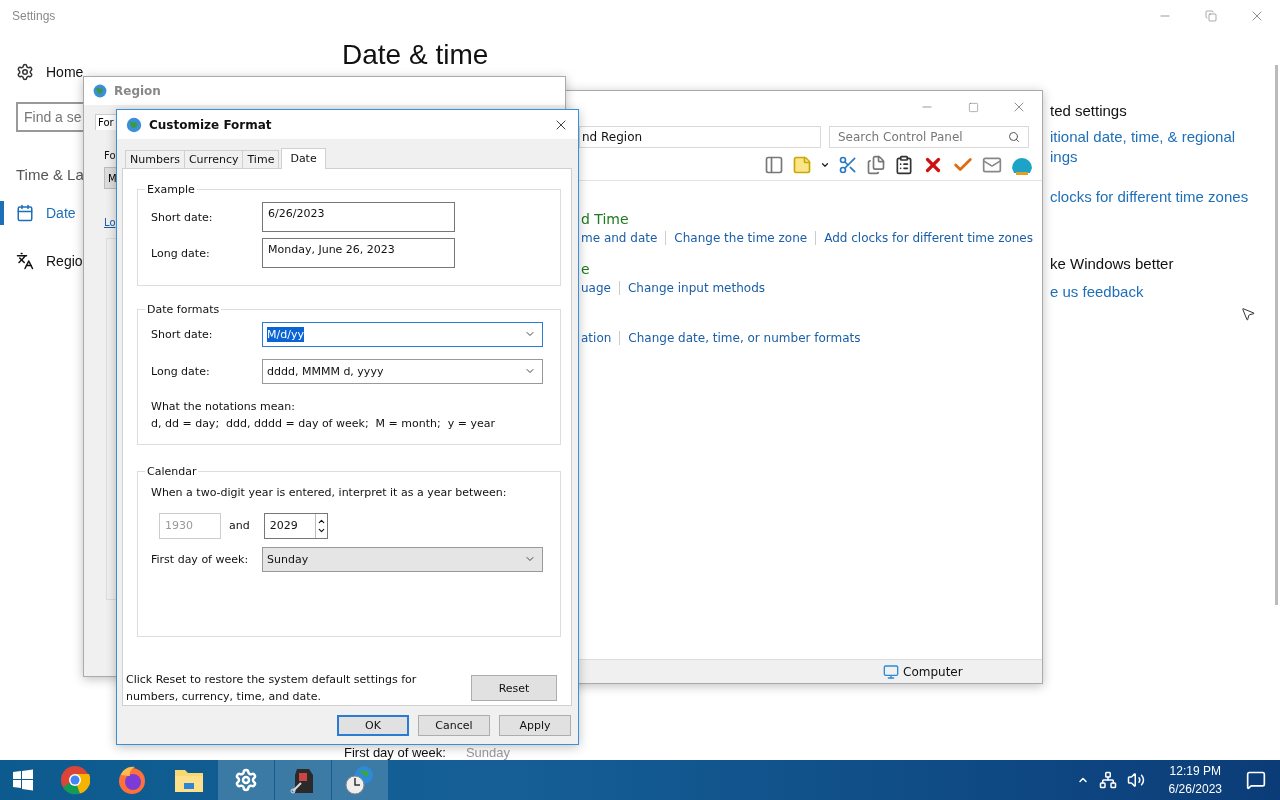 The image size is (1280, 800). Describe the element at coordinates (402, 559) in the screenshot. I see `day-dropdown: Sunday` at that location.